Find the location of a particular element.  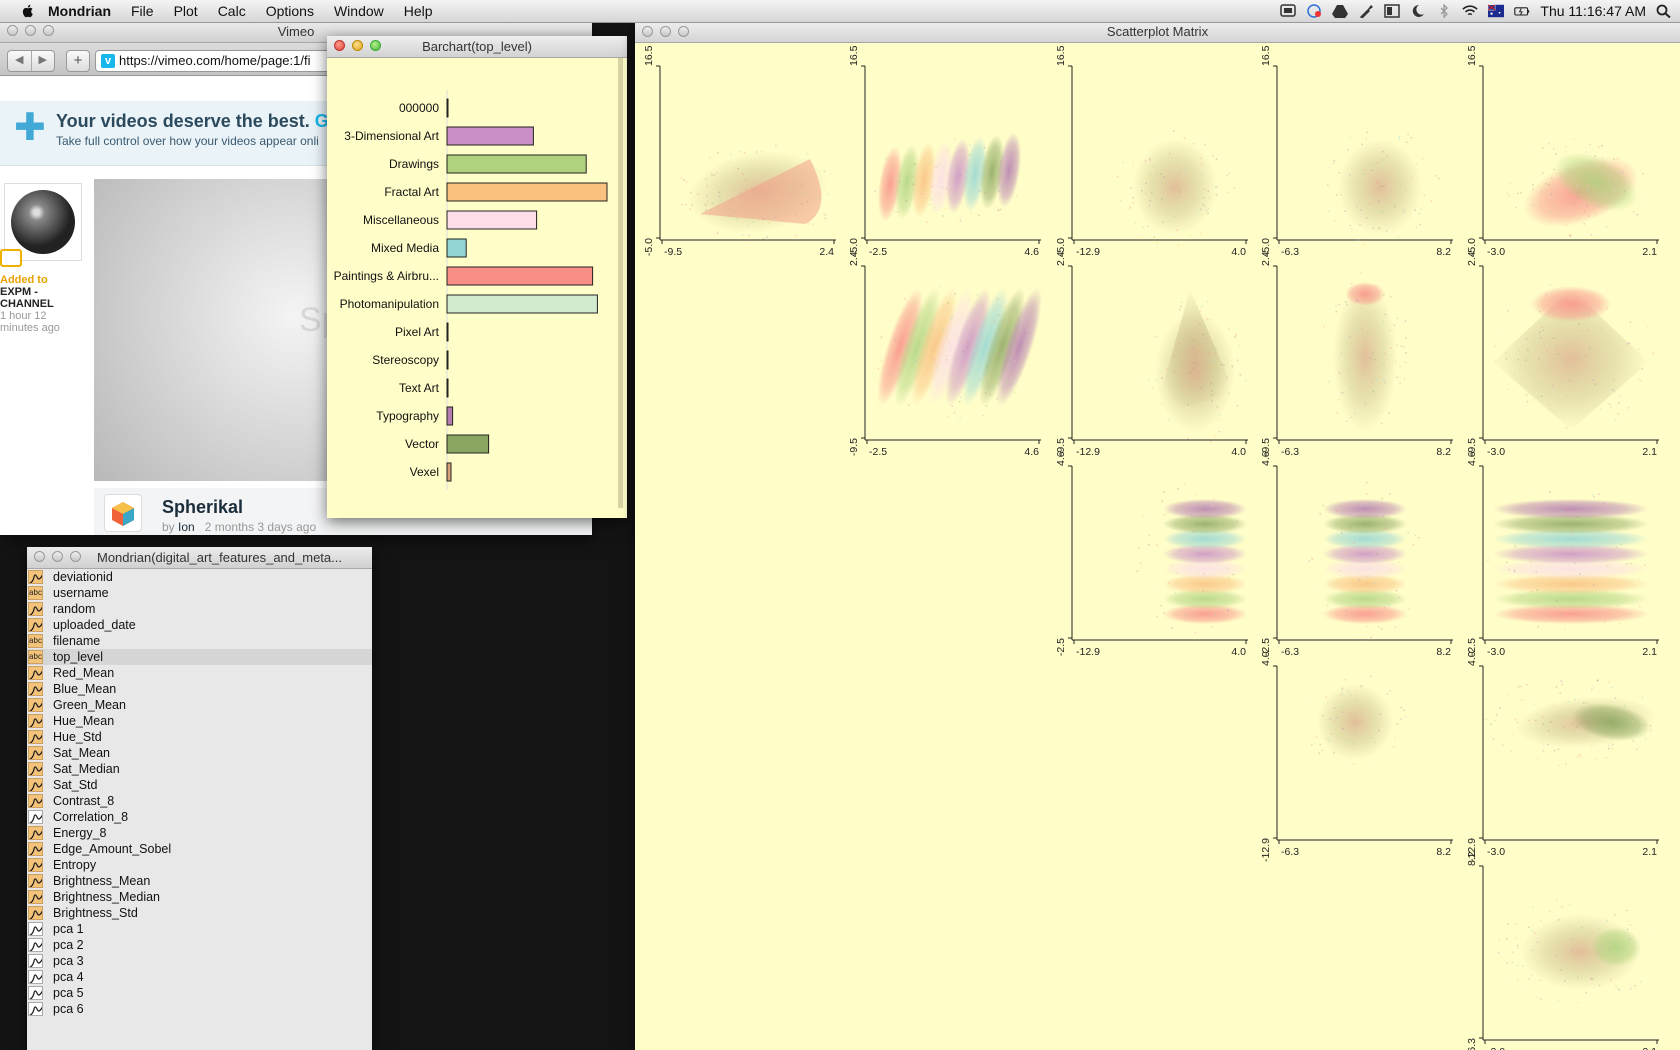

variable-item: Sat_Median is located at coordinates (199, 769).